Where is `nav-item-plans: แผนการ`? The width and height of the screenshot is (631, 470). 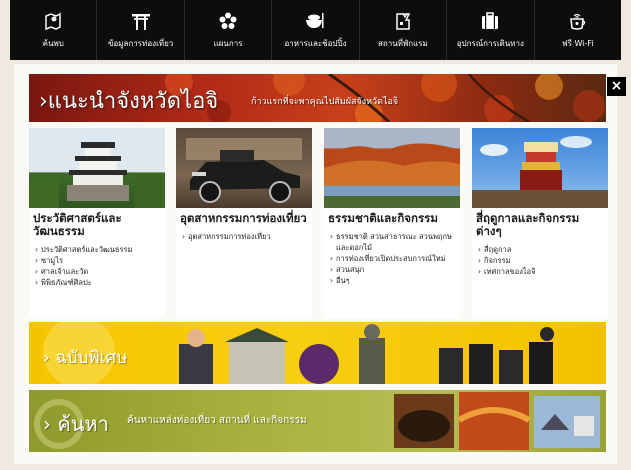 nav-item-plans: แผนการ is located at coordinates (229, 30).